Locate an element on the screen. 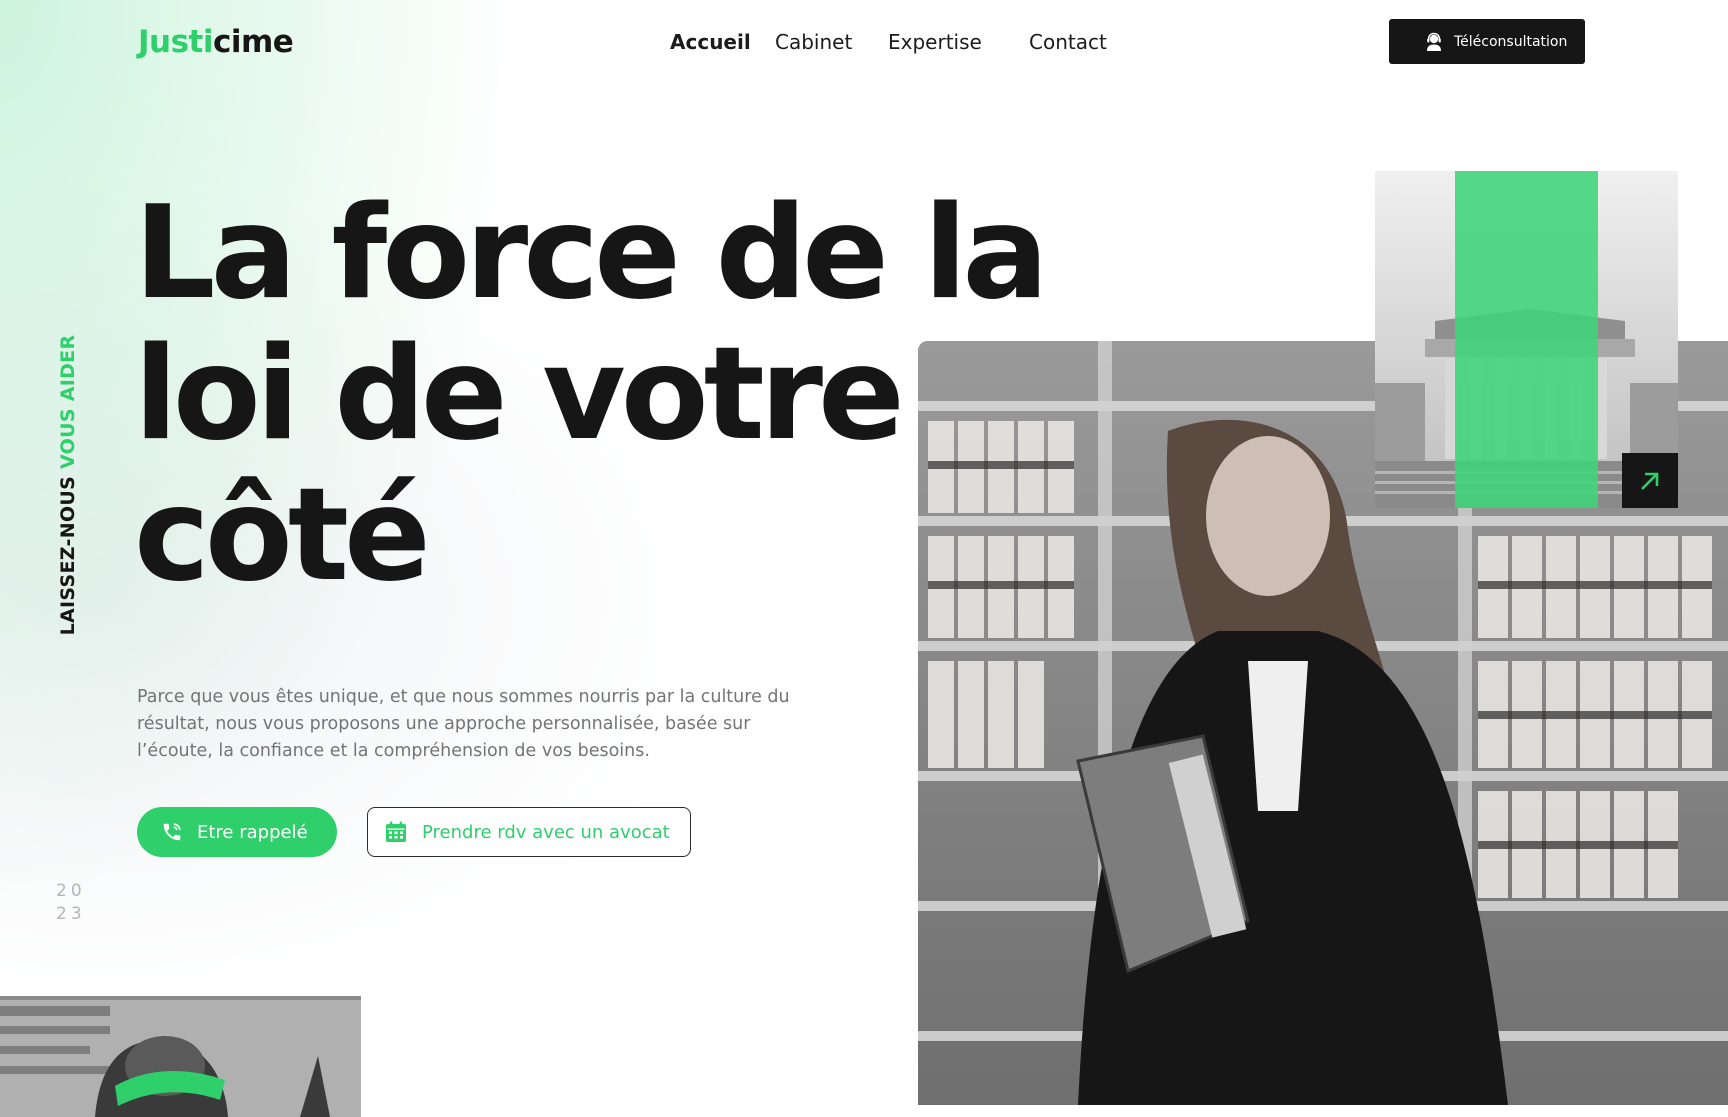 Image resolution: width=1728 pixels, height=1117 pixels. nav-item-contact: Contact is located at coordinates (1068, 42).